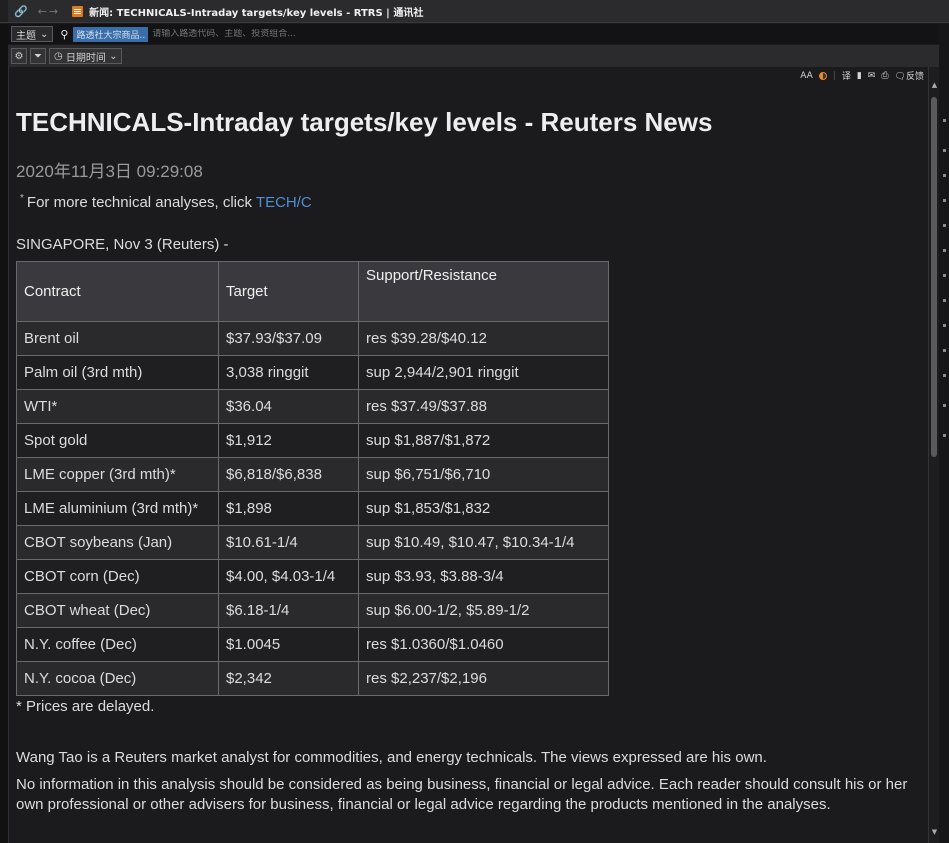 The image size is (949, 843). I want to click on table-row: Brent oil $37.93/$37.09 res $39.28/$40.12, so click(312, 338).